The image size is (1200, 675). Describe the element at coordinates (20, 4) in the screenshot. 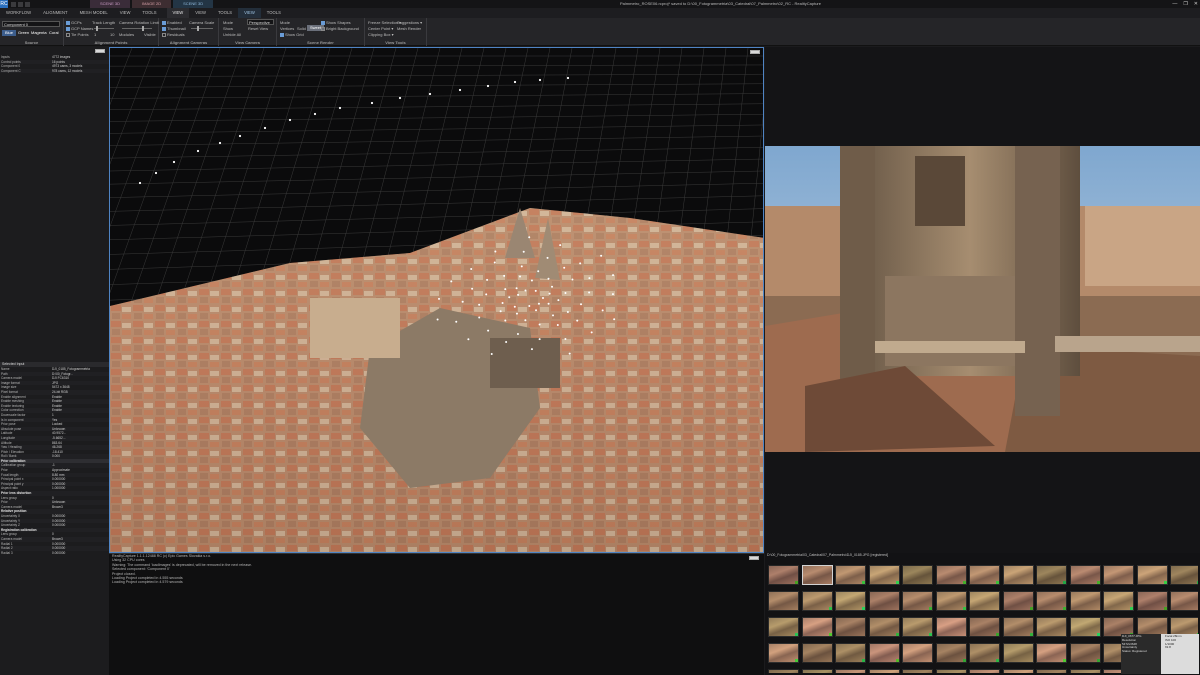

I see `undo-icon` at that location.